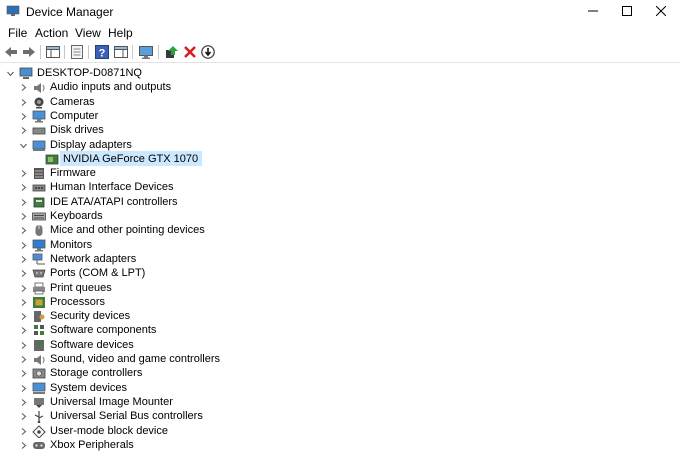 The image size is (680, 466). Describe the element at coordinates (77, 52) in the screenshot. I see `properties-icon` at that location.